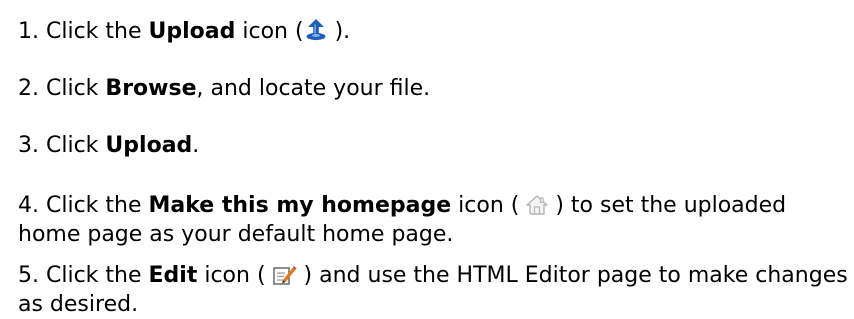  I want to click on step-1: 1. Click the Upload icon ( )., so click(433, 23).